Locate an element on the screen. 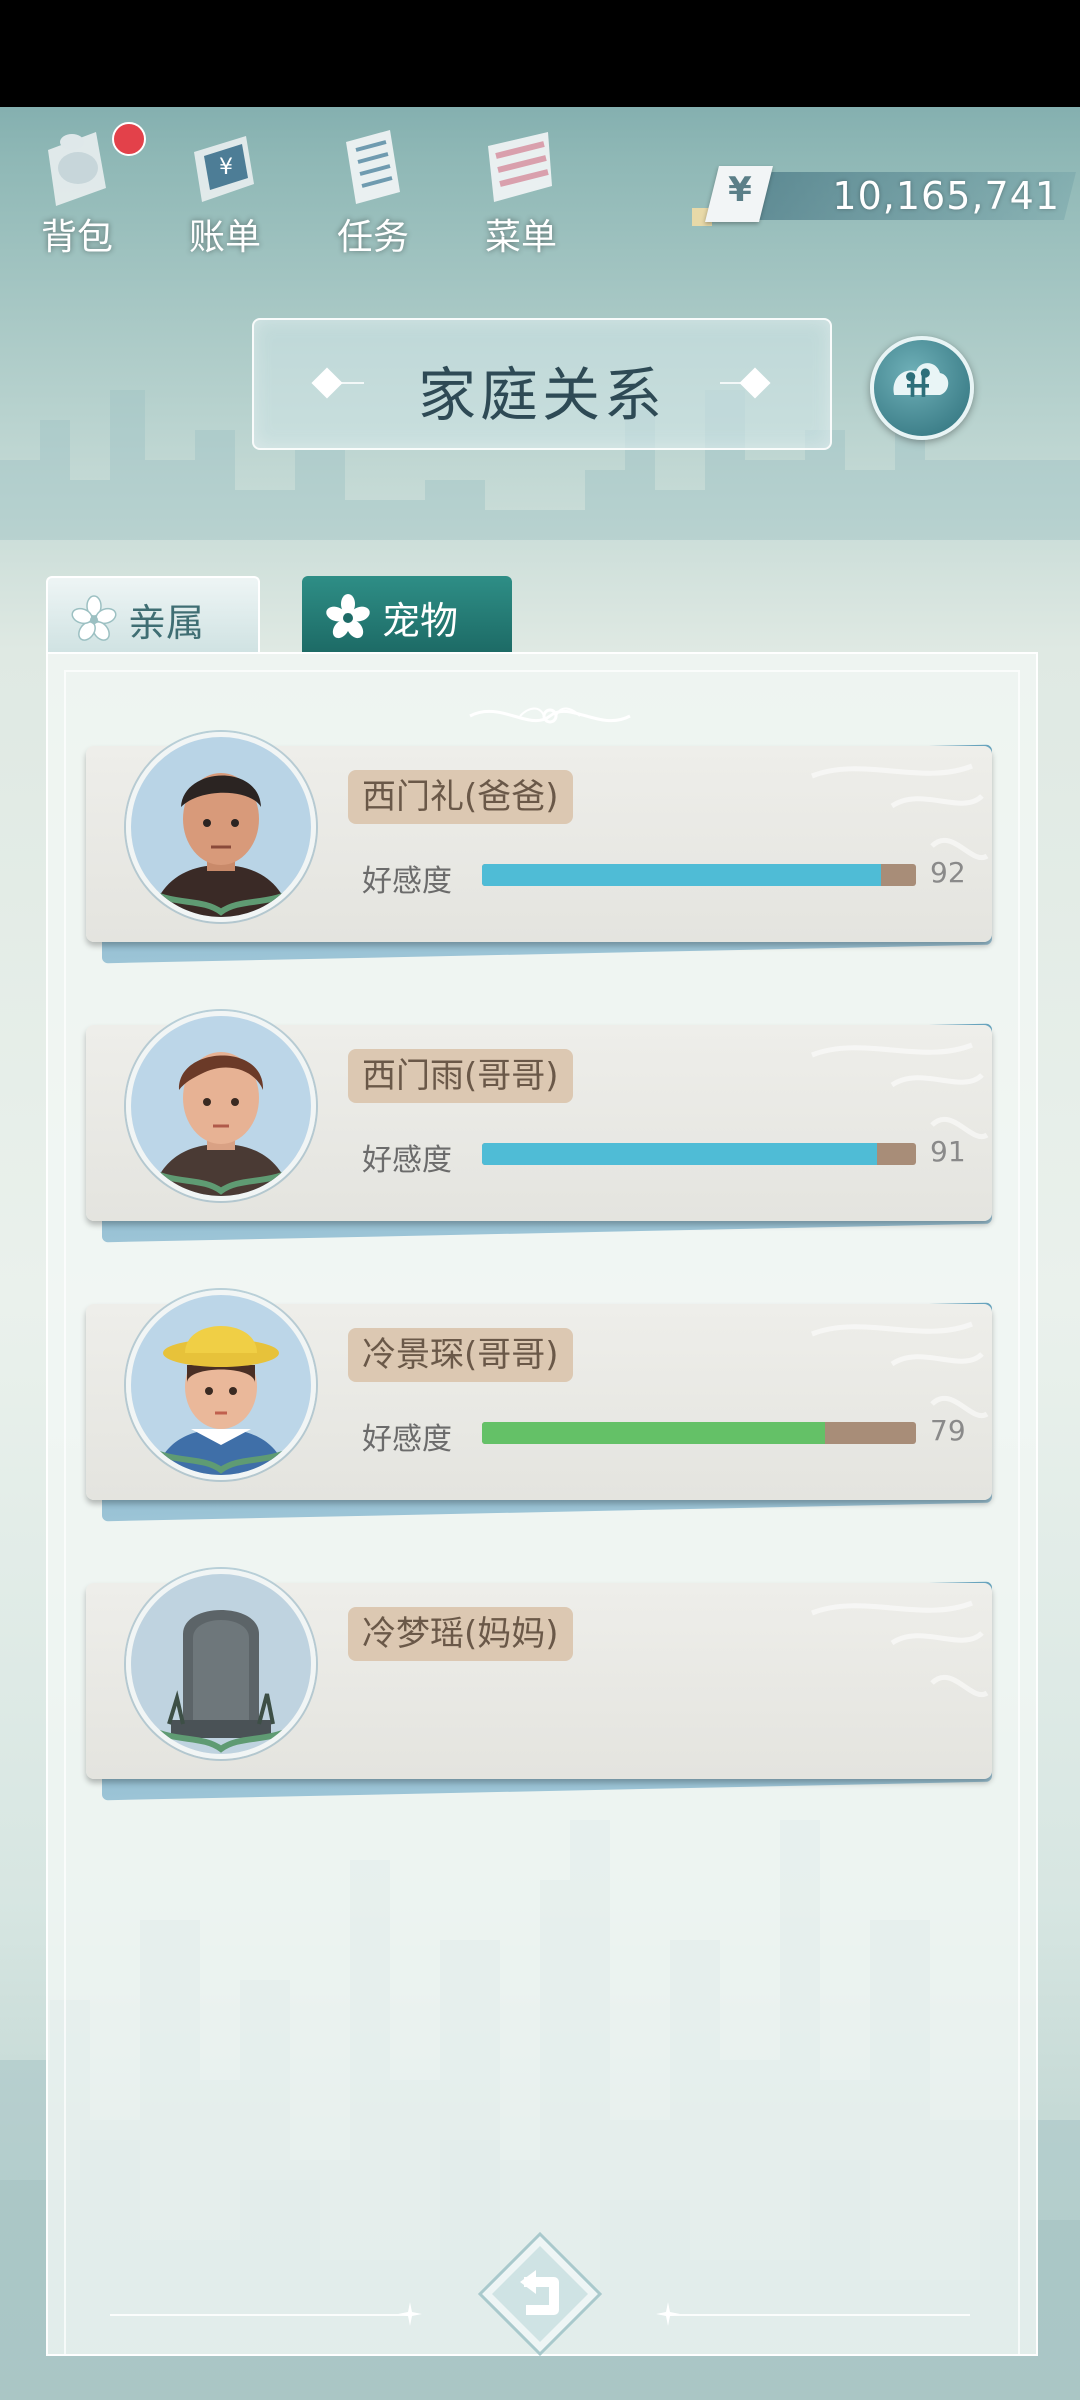  relative-card: 冷梦瑶(妈妈) is located at coordinates (541, 1685).